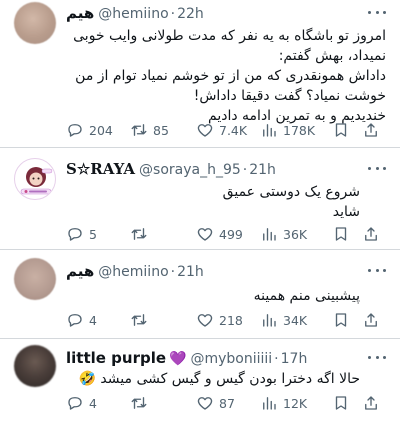 Image resolution: width=400 pixels, height=424 pixels. I want to click on retweet-count: 85, so click(161, 130).